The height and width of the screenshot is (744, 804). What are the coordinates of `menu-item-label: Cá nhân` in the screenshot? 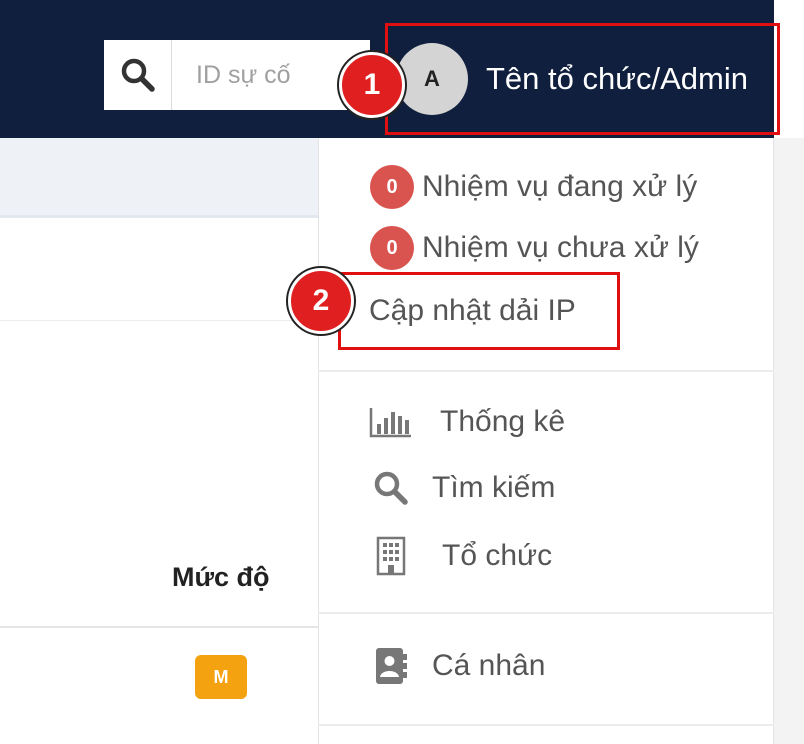 It's located at (489, 665).